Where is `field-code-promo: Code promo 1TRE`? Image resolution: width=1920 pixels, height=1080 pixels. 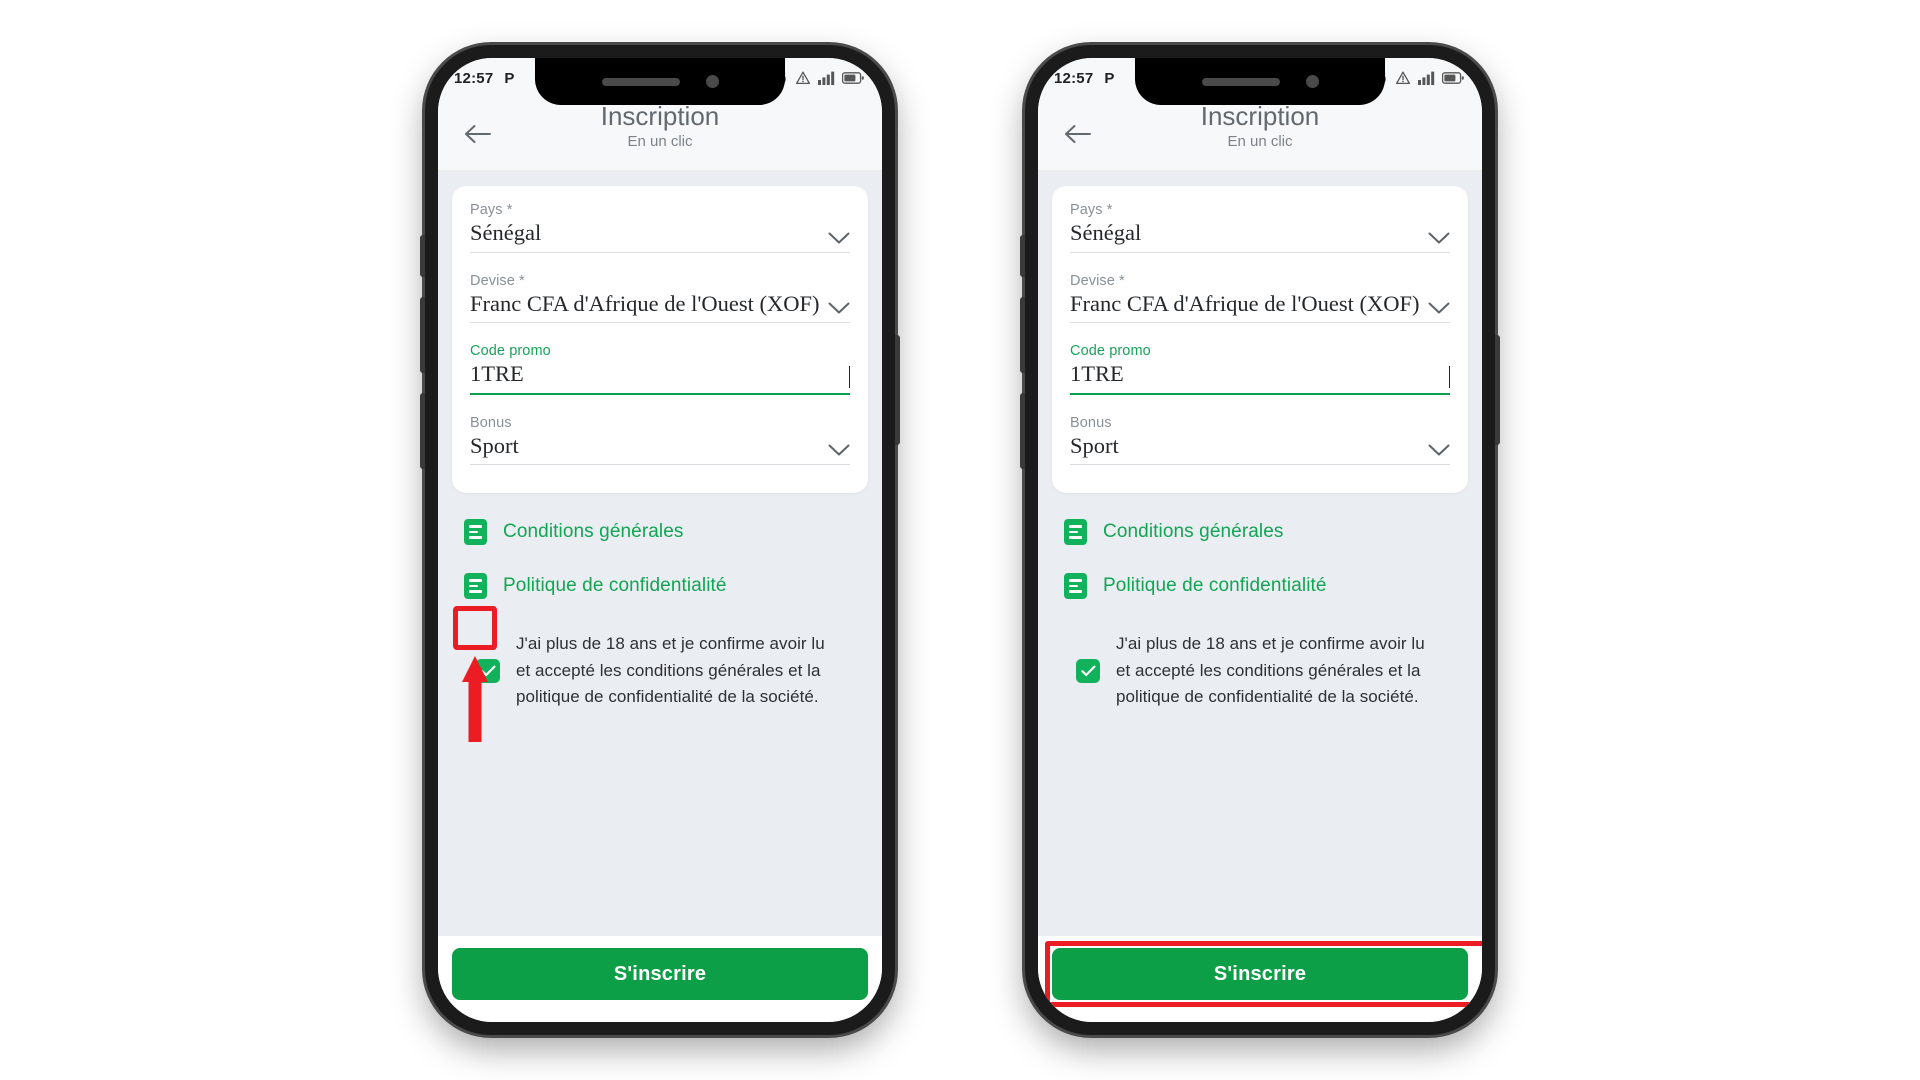
field-code-promo: Code promo 1TRE is located at coordinates (660, 376).